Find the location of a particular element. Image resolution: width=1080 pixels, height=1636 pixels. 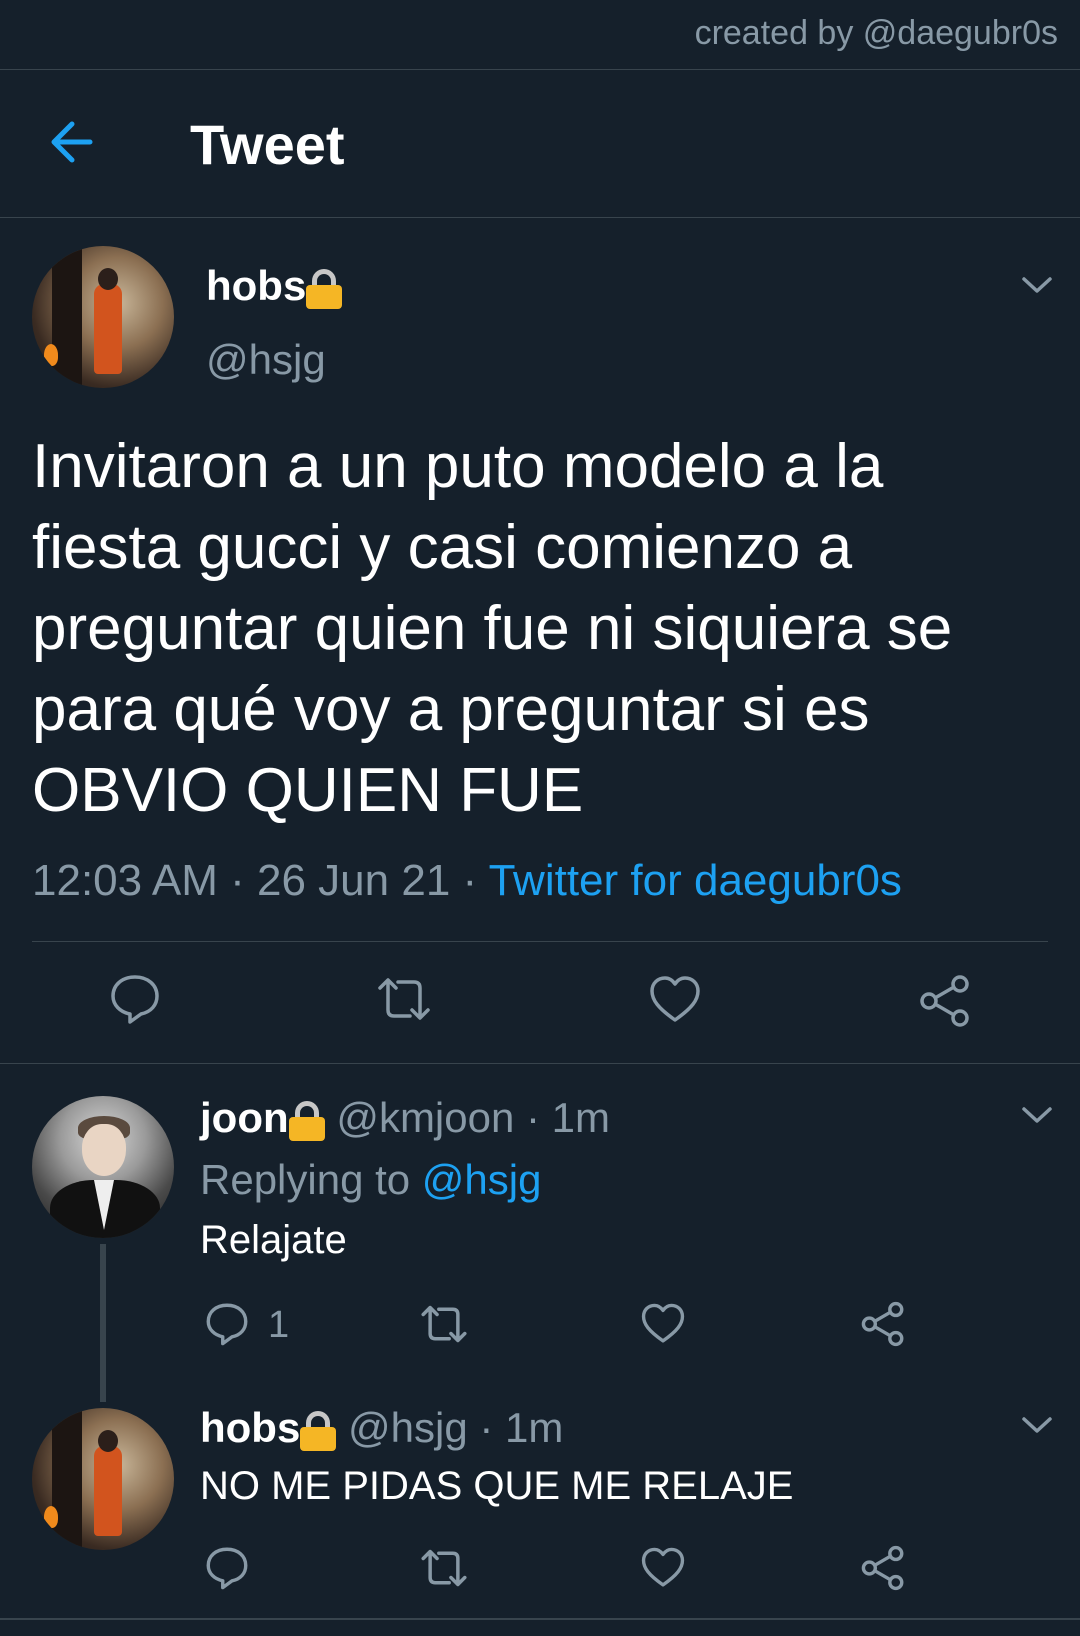

author-name: joon is located at coordinates (244, 1117).